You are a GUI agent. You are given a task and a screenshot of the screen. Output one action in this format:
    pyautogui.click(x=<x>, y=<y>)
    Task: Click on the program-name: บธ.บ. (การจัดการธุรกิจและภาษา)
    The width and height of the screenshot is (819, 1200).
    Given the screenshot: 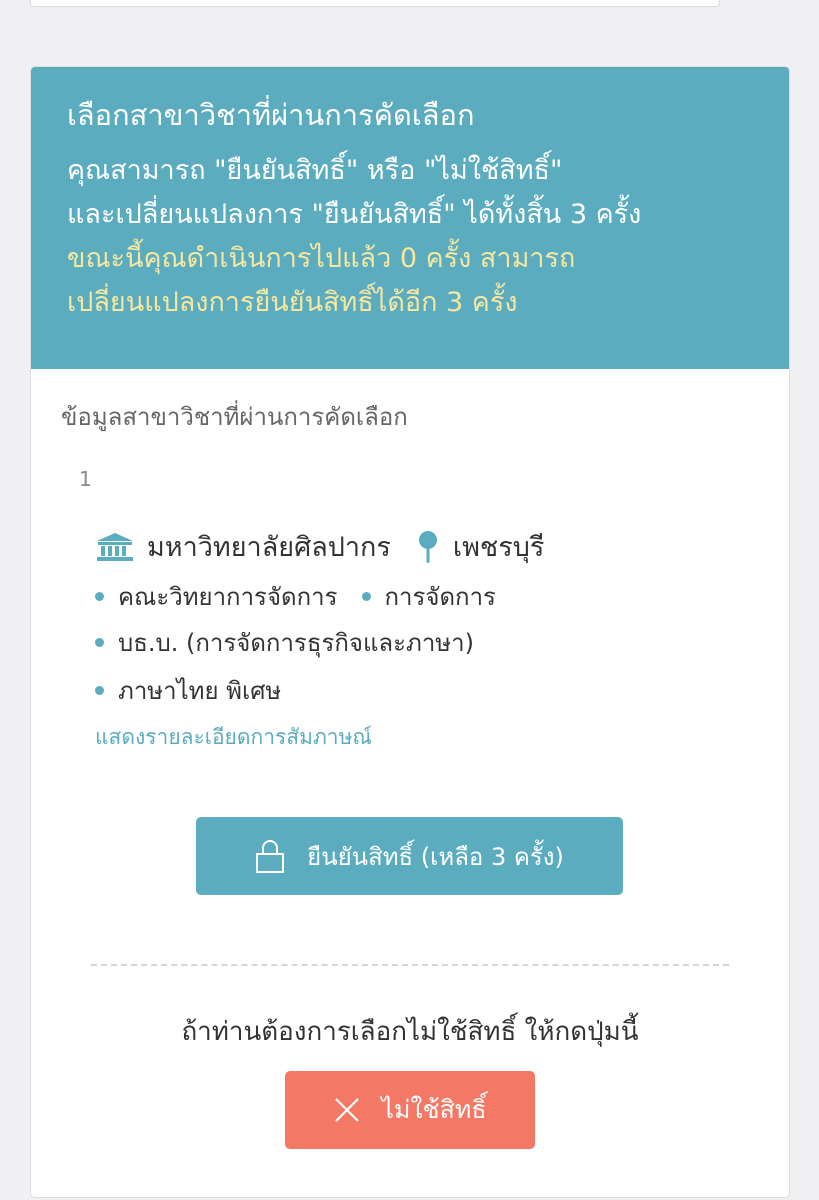 What is the action you would take?
    pyautogui.click(x=296, y=643)
    